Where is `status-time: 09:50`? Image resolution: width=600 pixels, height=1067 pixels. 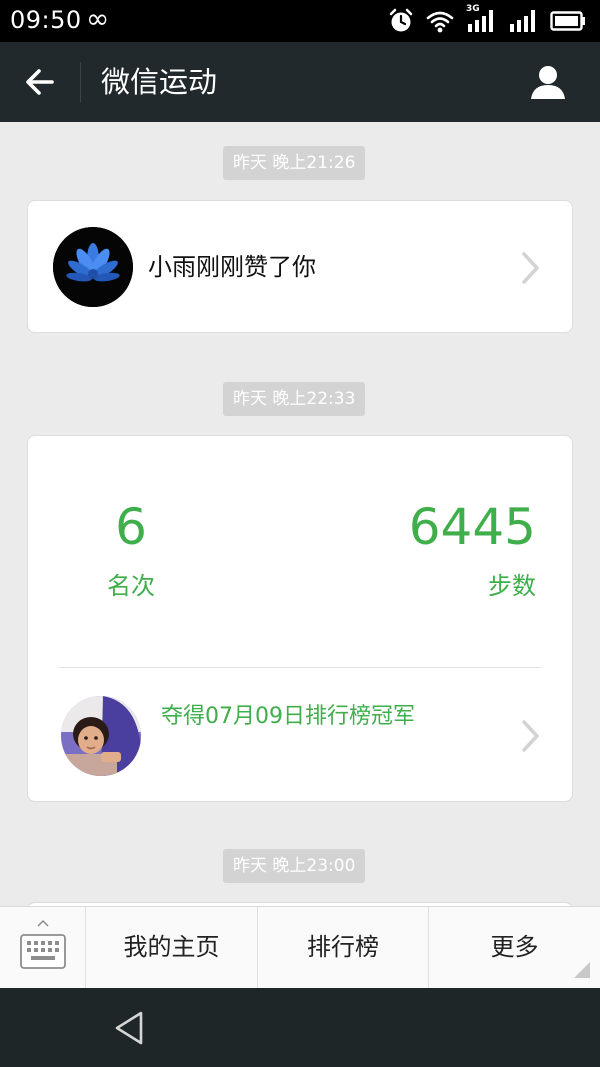
status-time: 09:50 is located at coordinates (46, 20).